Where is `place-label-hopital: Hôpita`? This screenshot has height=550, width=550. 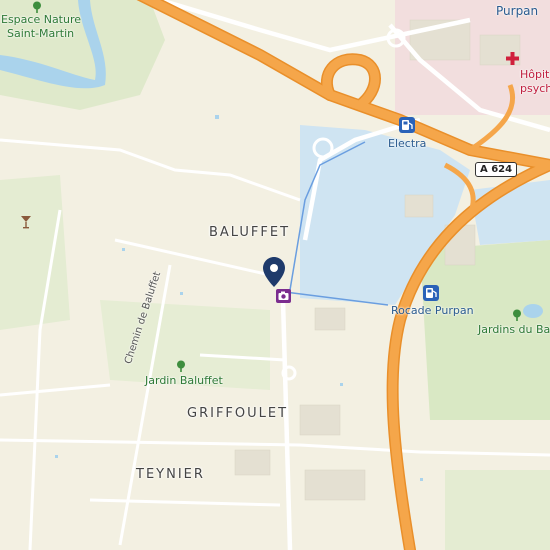
place-label-hopital: Hôpita is located at coordinates (535, 74).